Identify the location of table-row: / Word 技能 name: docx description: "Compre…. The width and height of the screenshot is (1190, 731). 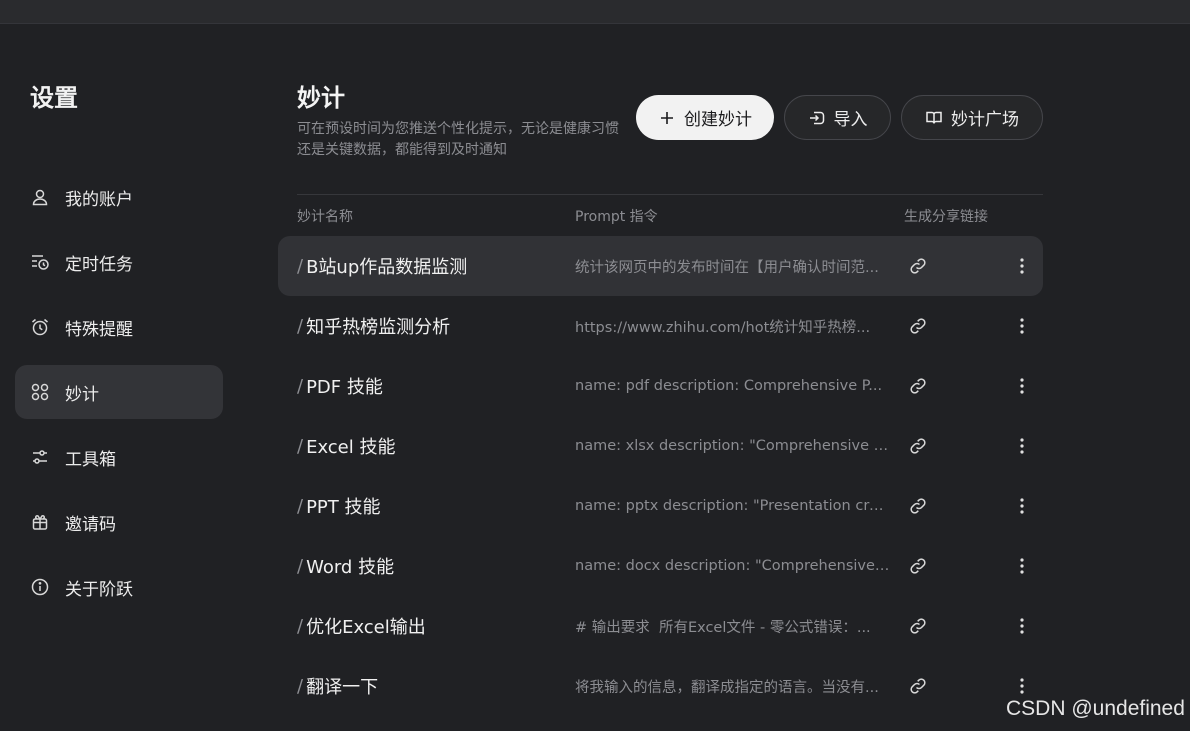
(660, 566).